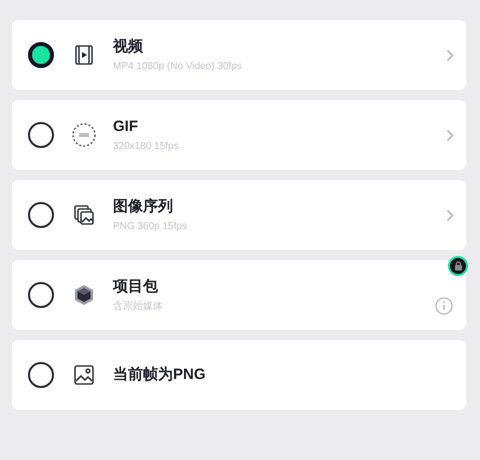 Image resolution: width=480 pixels, height=460 pixels. I want to click on option-subtitle: 320x180 15fps, so click(146, 147).